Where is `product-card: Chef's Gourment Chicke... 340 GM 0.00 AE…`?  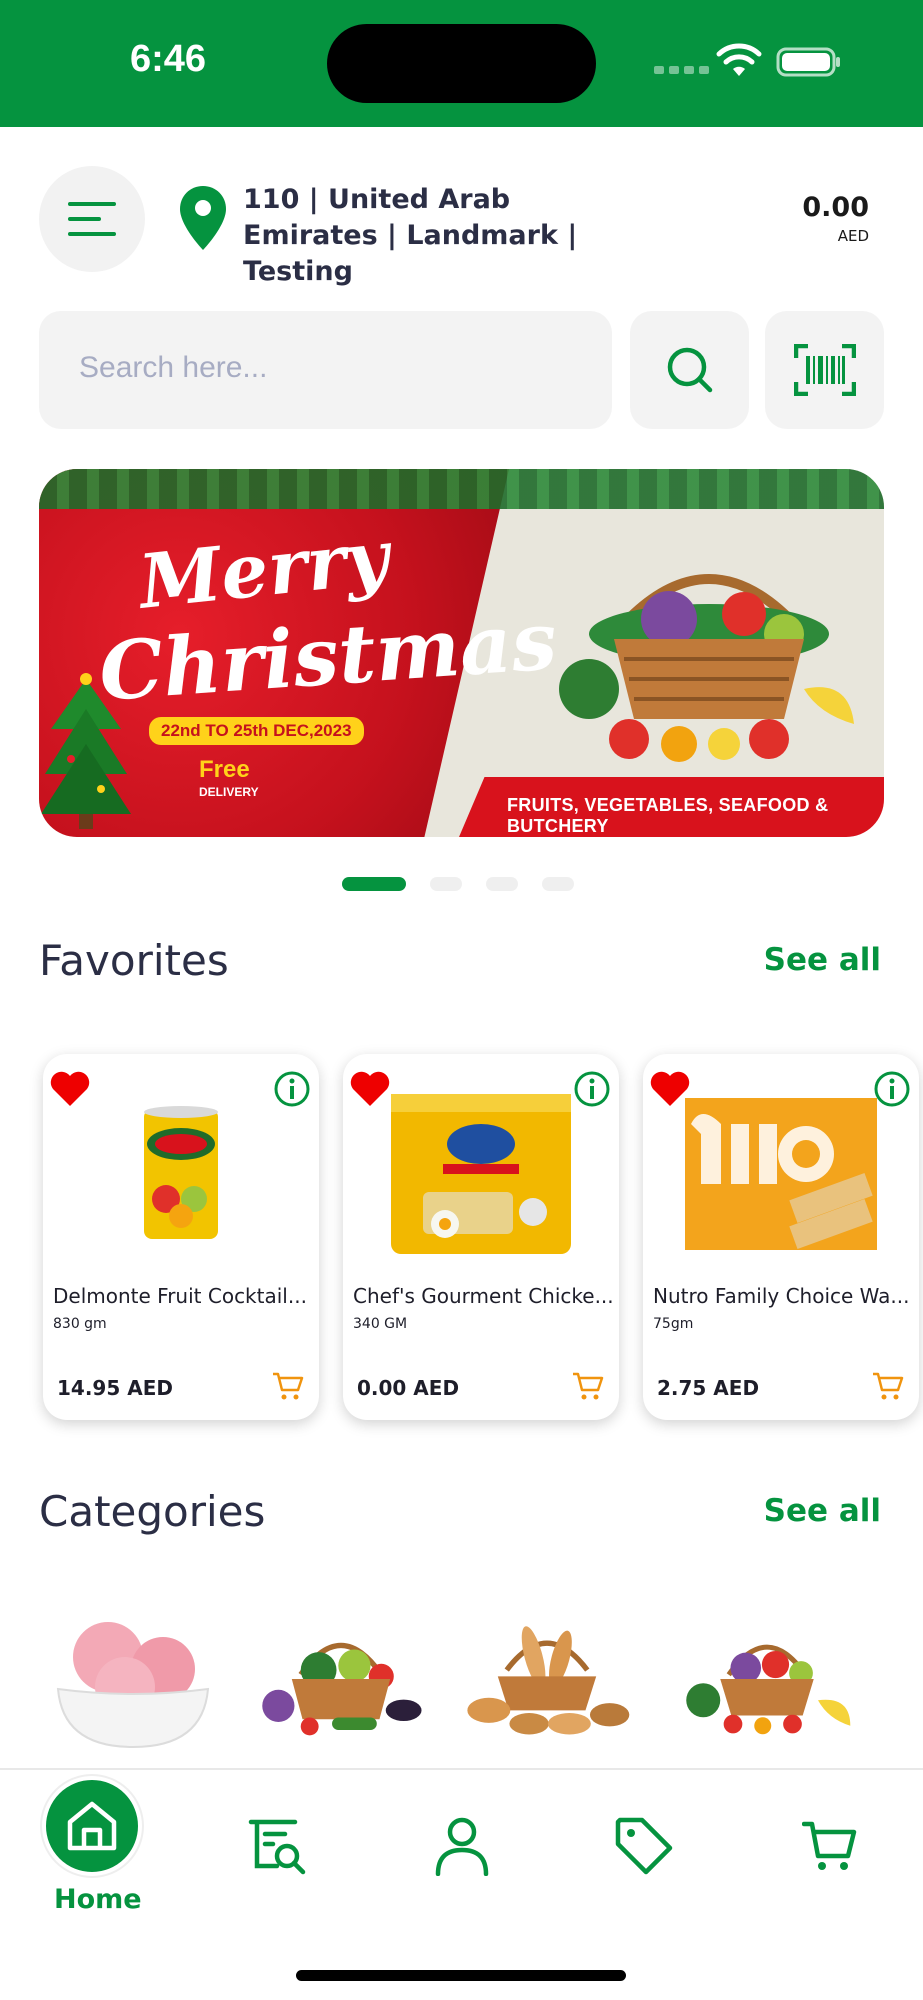
product-card: Chef's Gourment Chicke... 340 GM 0.00 AE… is located at coordinates (481, 1237).